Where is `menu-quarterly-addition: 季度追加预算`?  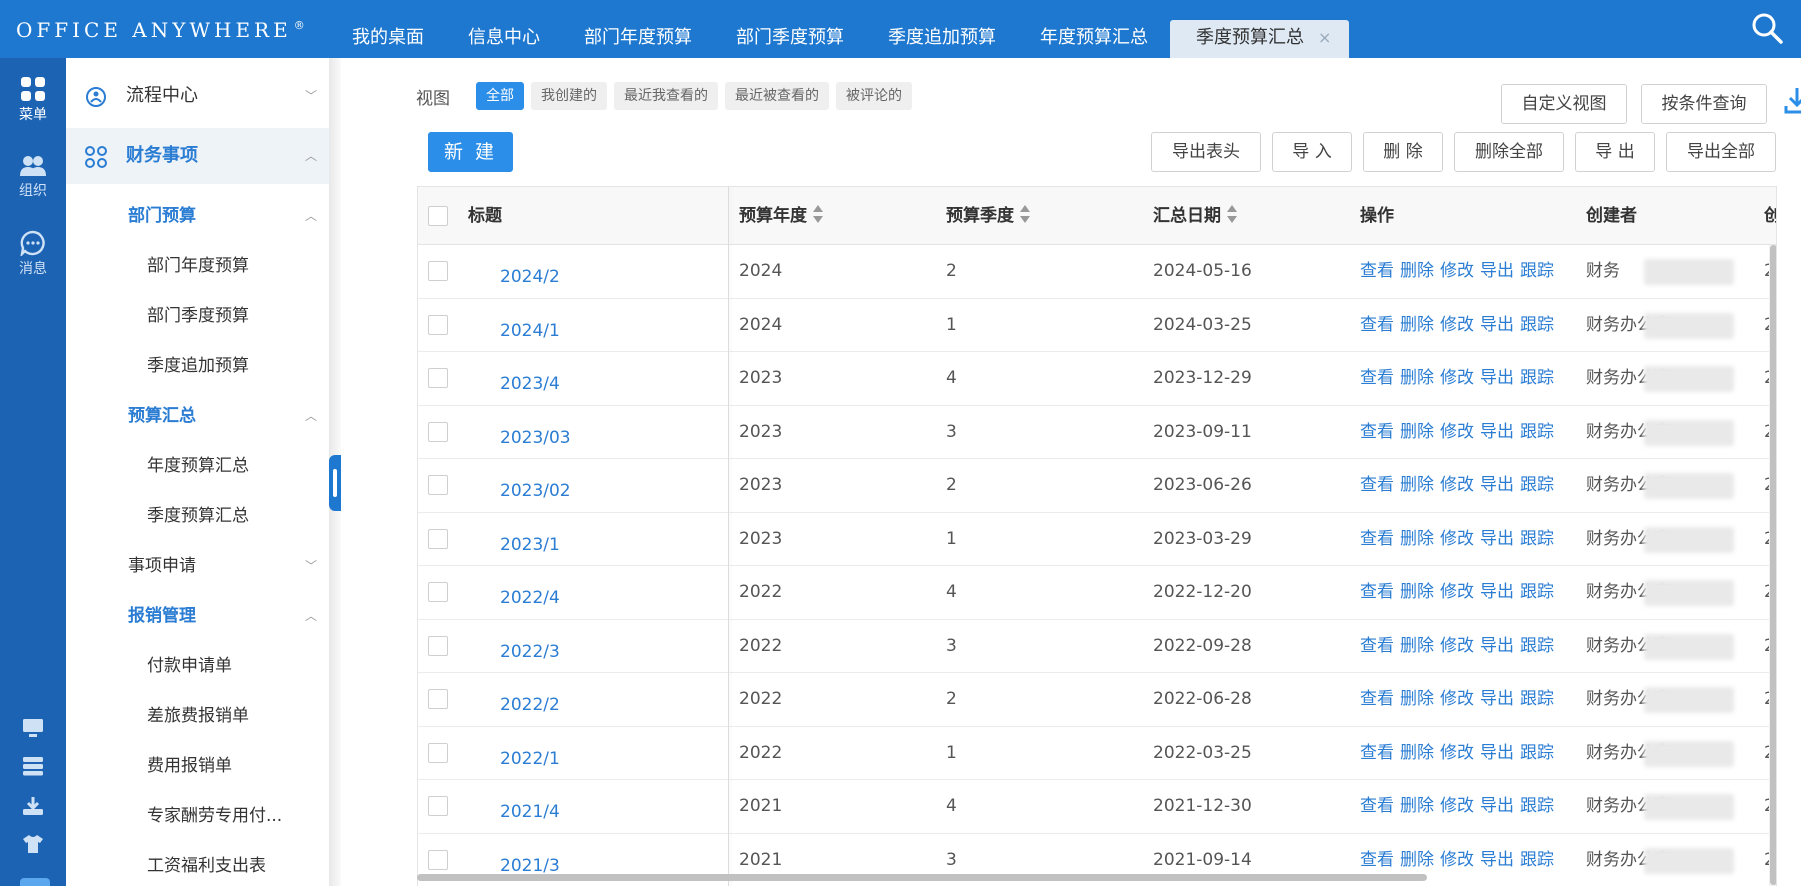 menu-quarterly-addition: 季度追加预算 is located at coordinates (198, 366).